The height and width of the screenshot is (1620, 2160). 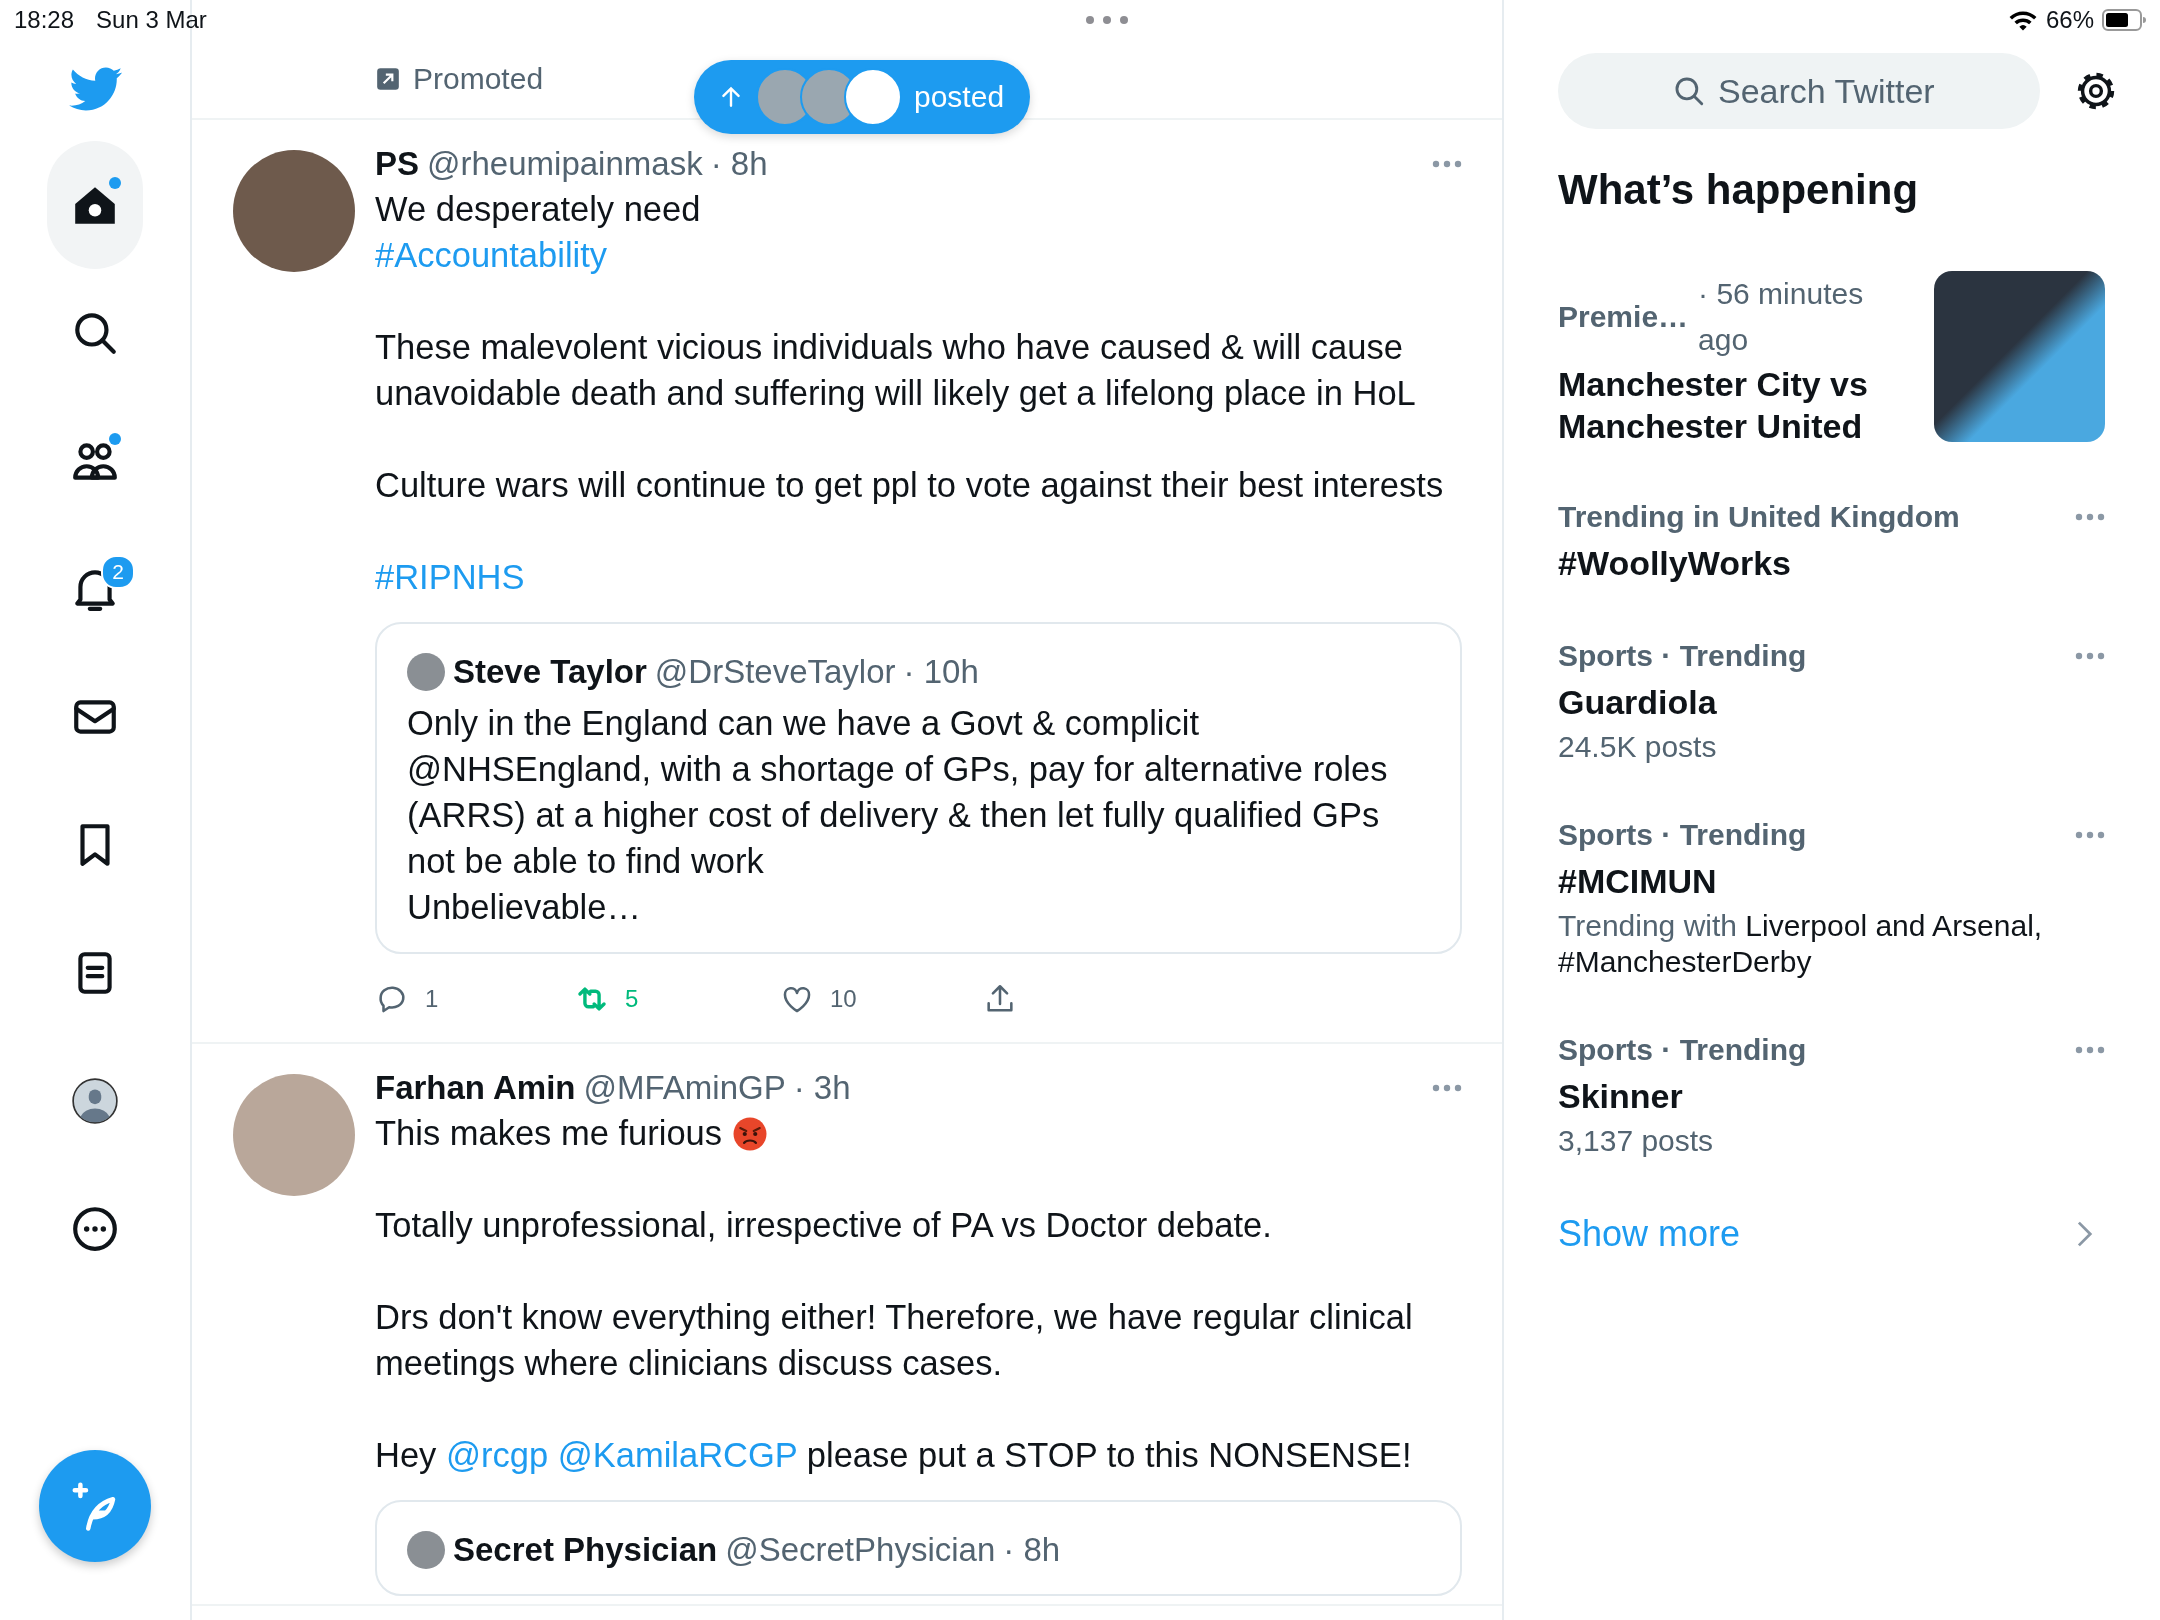 I want to click on post-text: Totally unprofessional, irrespective of PA vs Doctor debate., so click(x=824, y=1225).